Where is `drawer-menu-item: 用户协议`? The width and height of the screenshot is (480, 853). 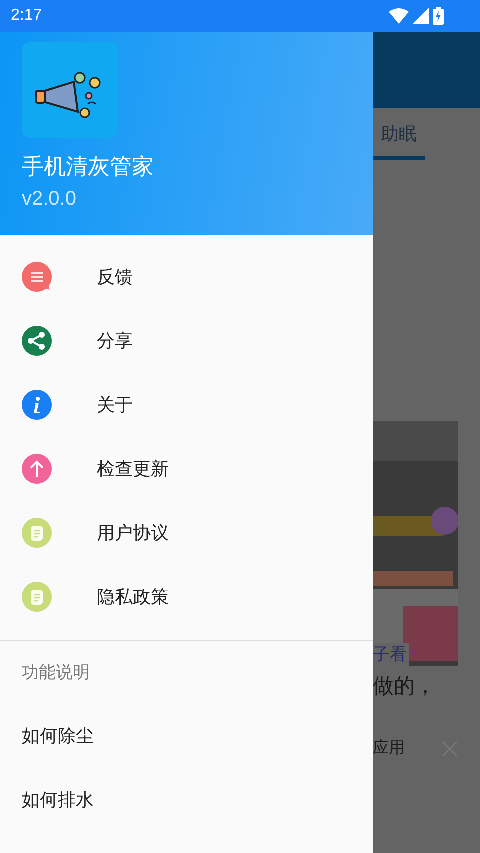 drawer-menu-item: 用户协议 is located at coordinates (186, 533).